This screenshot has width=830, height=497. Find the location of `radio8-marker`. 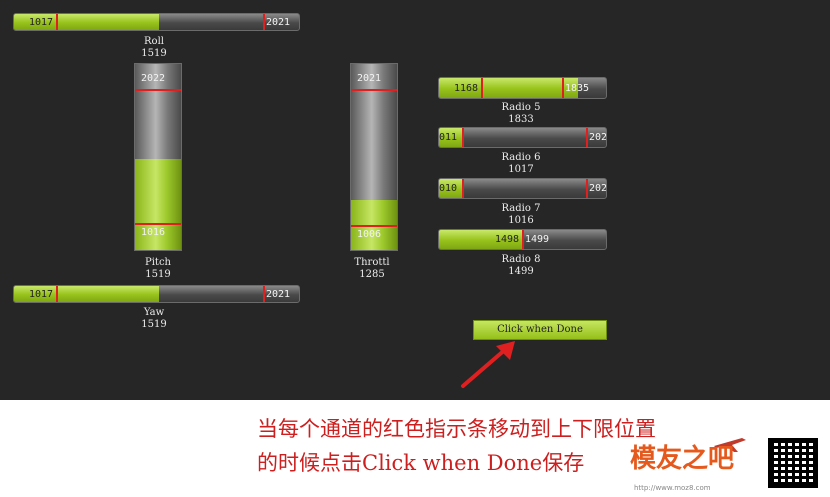

radio8-marker is located at coordinates (523, 239).